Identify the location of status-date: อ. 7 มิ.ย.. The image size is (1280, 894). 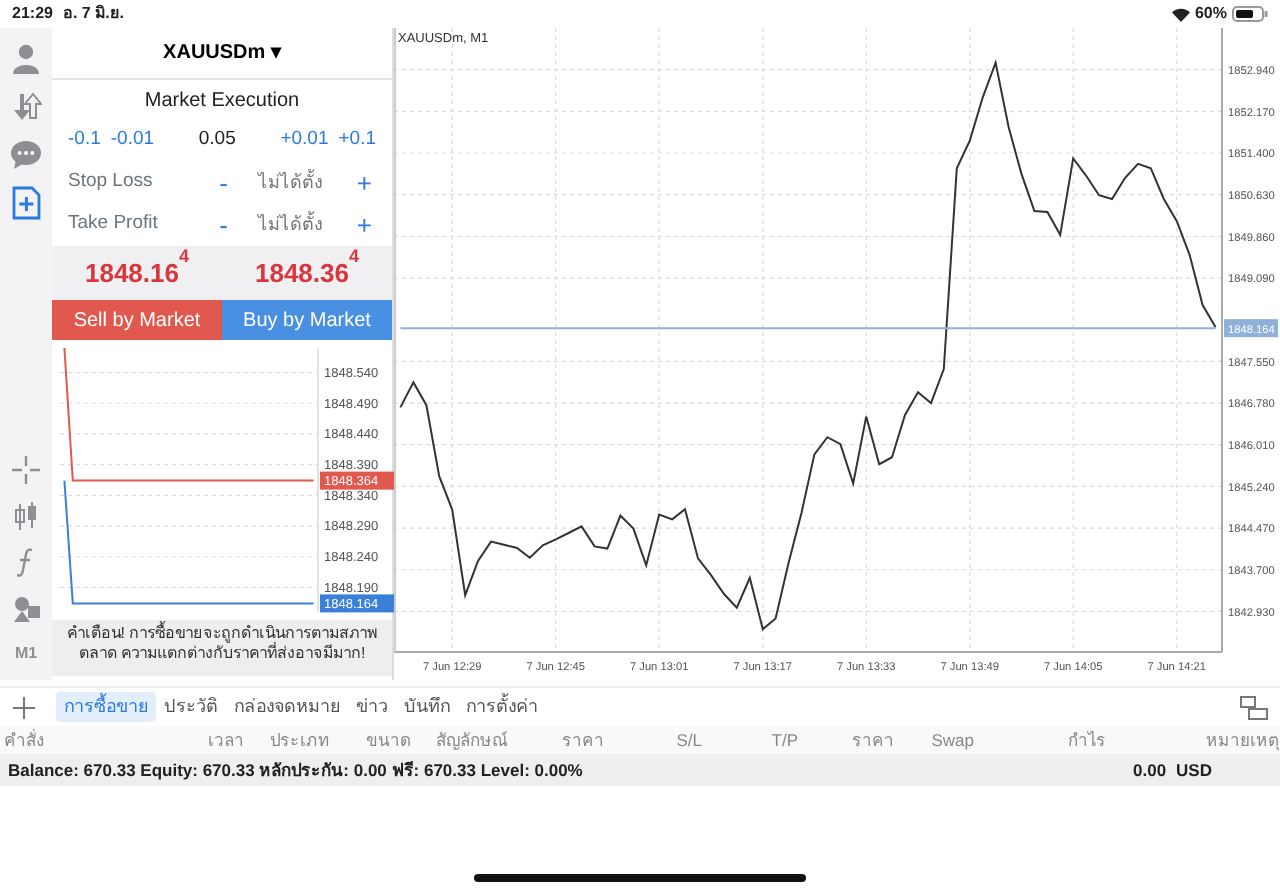
(93, 14).